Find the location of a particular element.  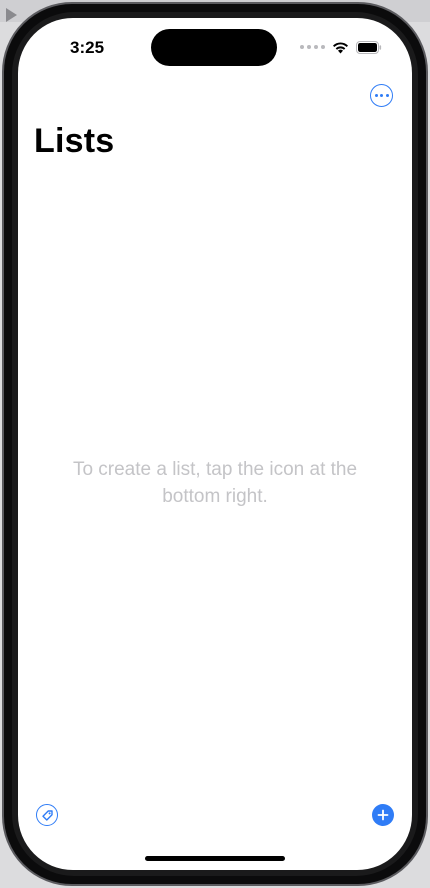

wifi-icon is located at coordinates (340, 47).